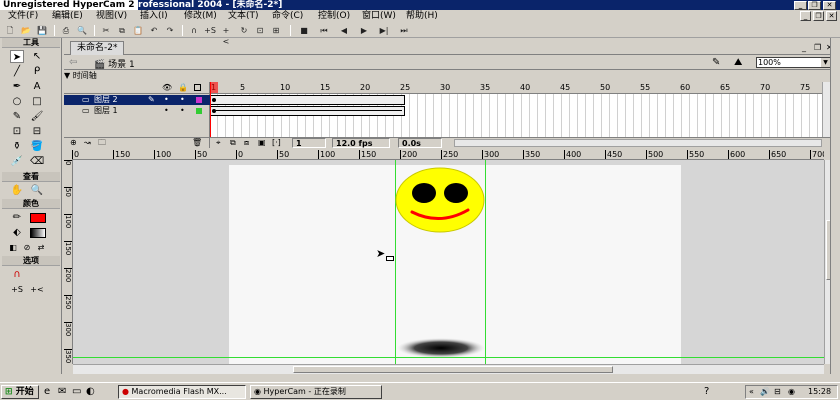 Image resolution: width=840 pixels, height=400 pixels. I want to click on outline-icon, so click(197, 87).